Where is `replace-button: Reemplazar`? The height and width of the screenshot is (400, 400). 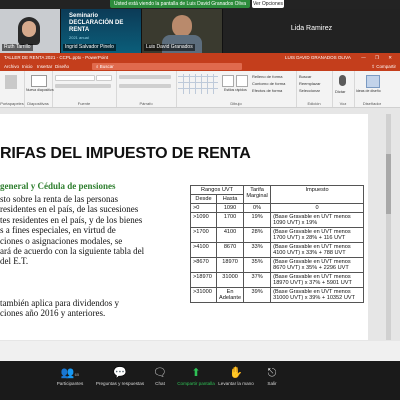
replace-button: Reemplazar is located at coordinates (310, 83).